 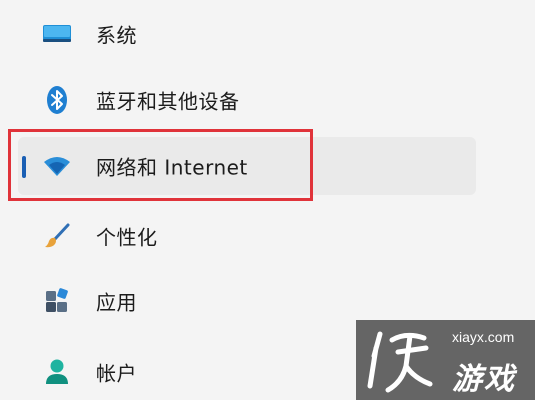 I want to click on sidebar-item-label: 帐户, so click(x=116, y=373).